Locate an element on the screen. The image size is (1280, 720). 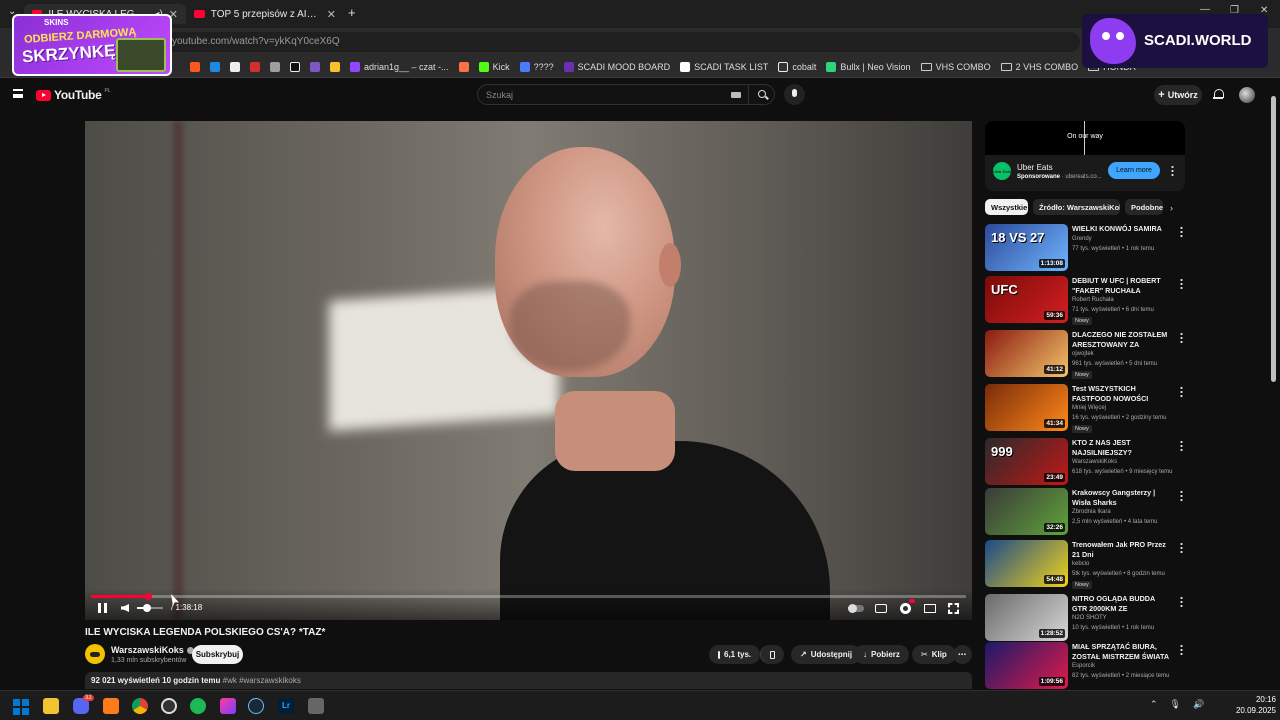
volume-knob is located at coordinates (147, 608).